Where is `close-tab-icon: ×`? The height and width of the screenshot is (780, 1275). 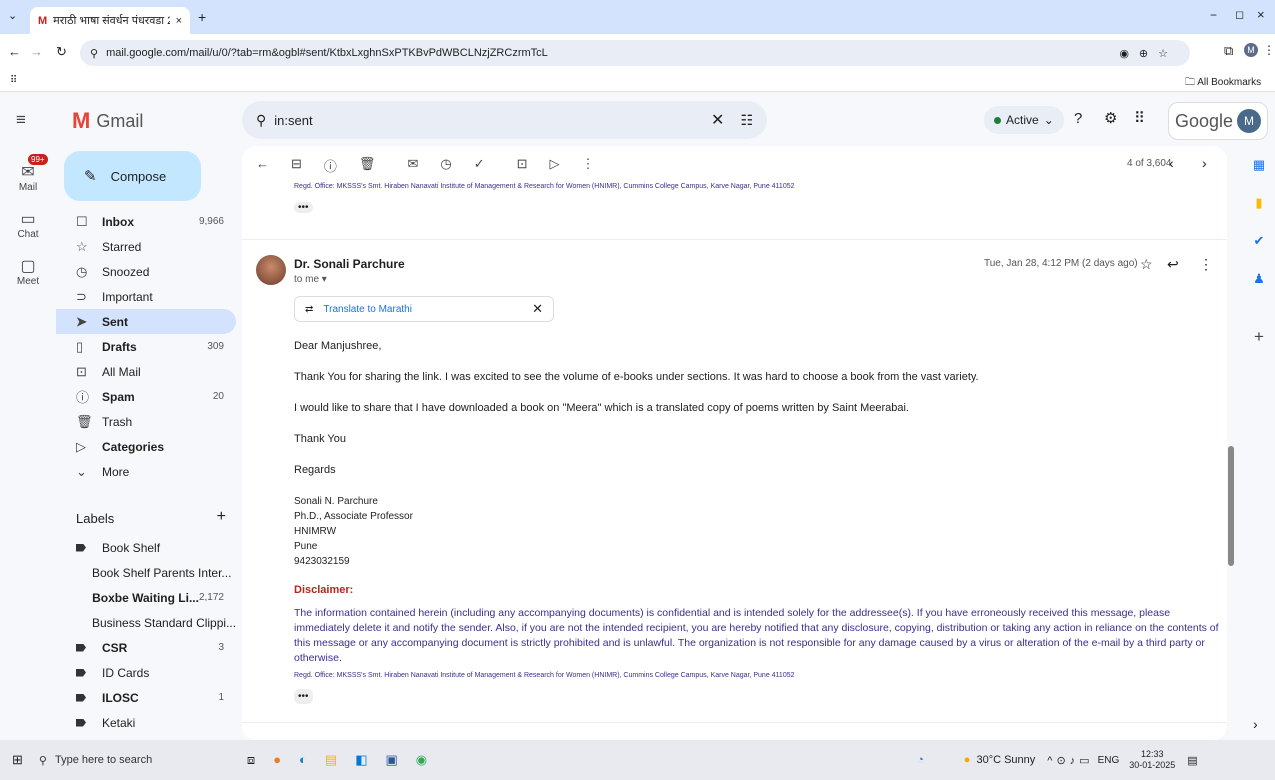 close-tab-icon: × is located at coordinates (179, 21).